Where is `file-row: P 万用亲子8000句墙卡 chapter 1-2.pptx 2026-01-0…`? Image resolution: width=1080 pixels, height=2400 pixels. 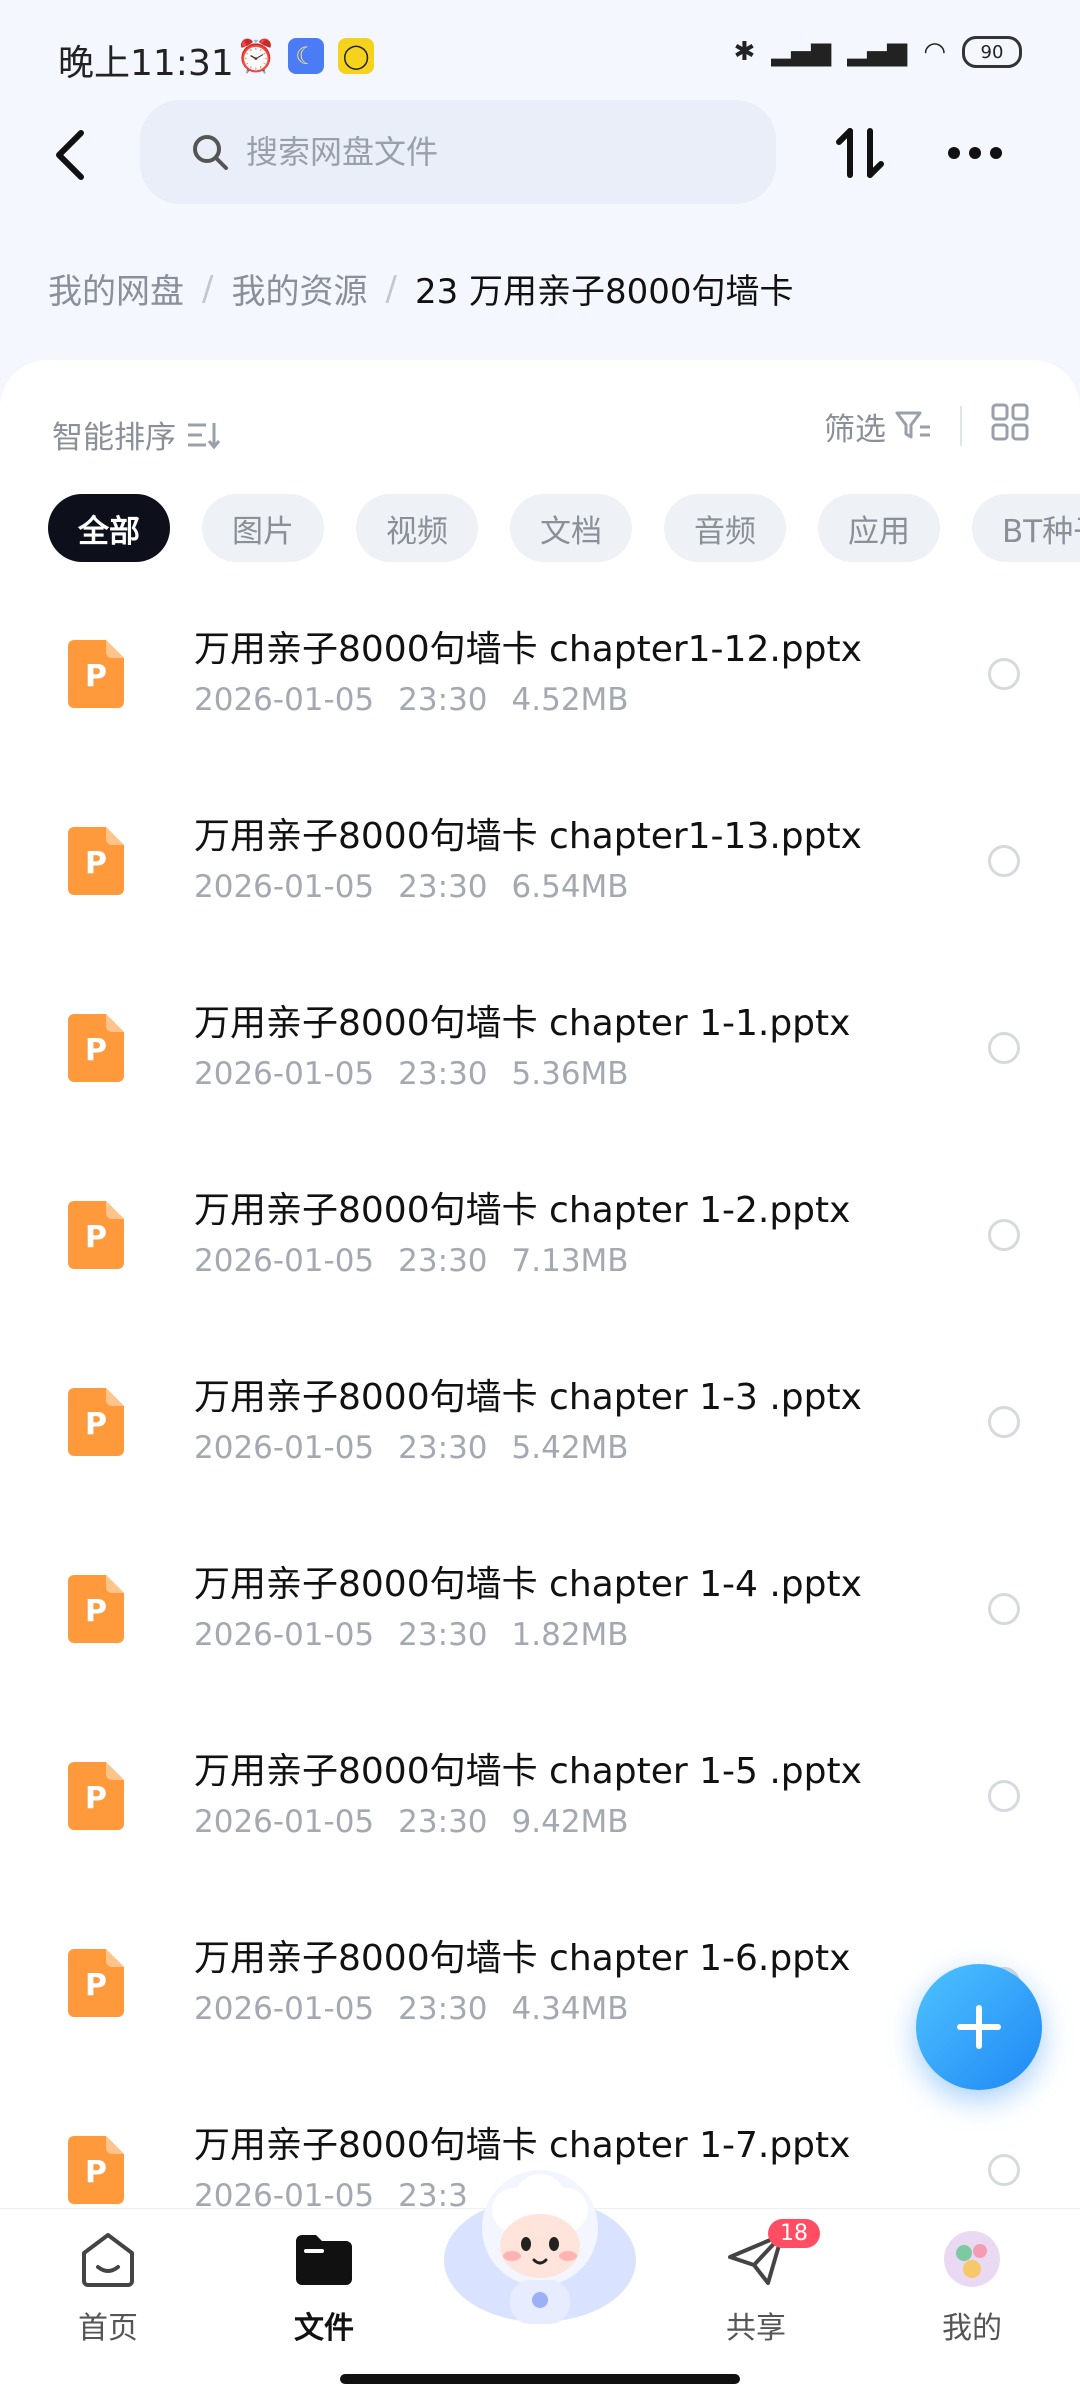
file-row: P 万用亲子8000句墙卡 chapter 1-2.pptx 2026-01-0… is located at coordinates (540, 1254).